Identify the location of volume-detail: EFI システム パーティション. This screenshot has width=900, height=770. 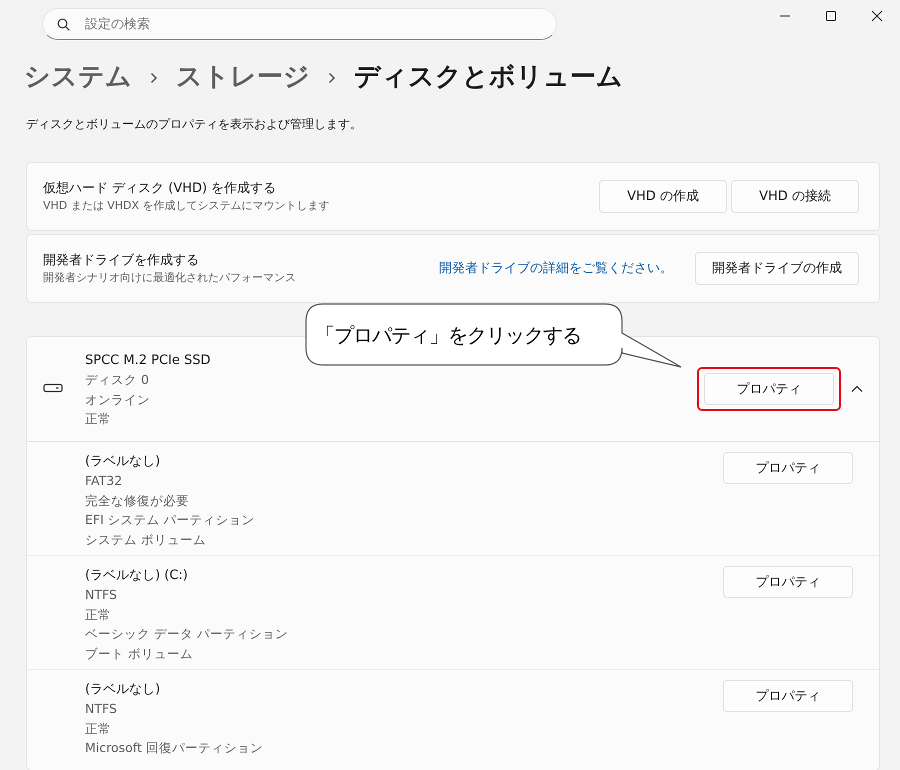
(170, 520).